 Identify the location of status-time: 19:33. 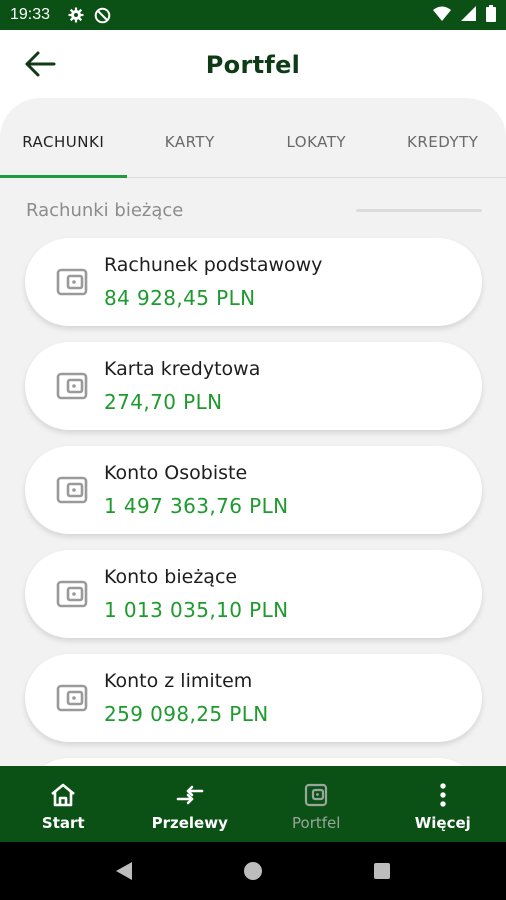
(30, 14).